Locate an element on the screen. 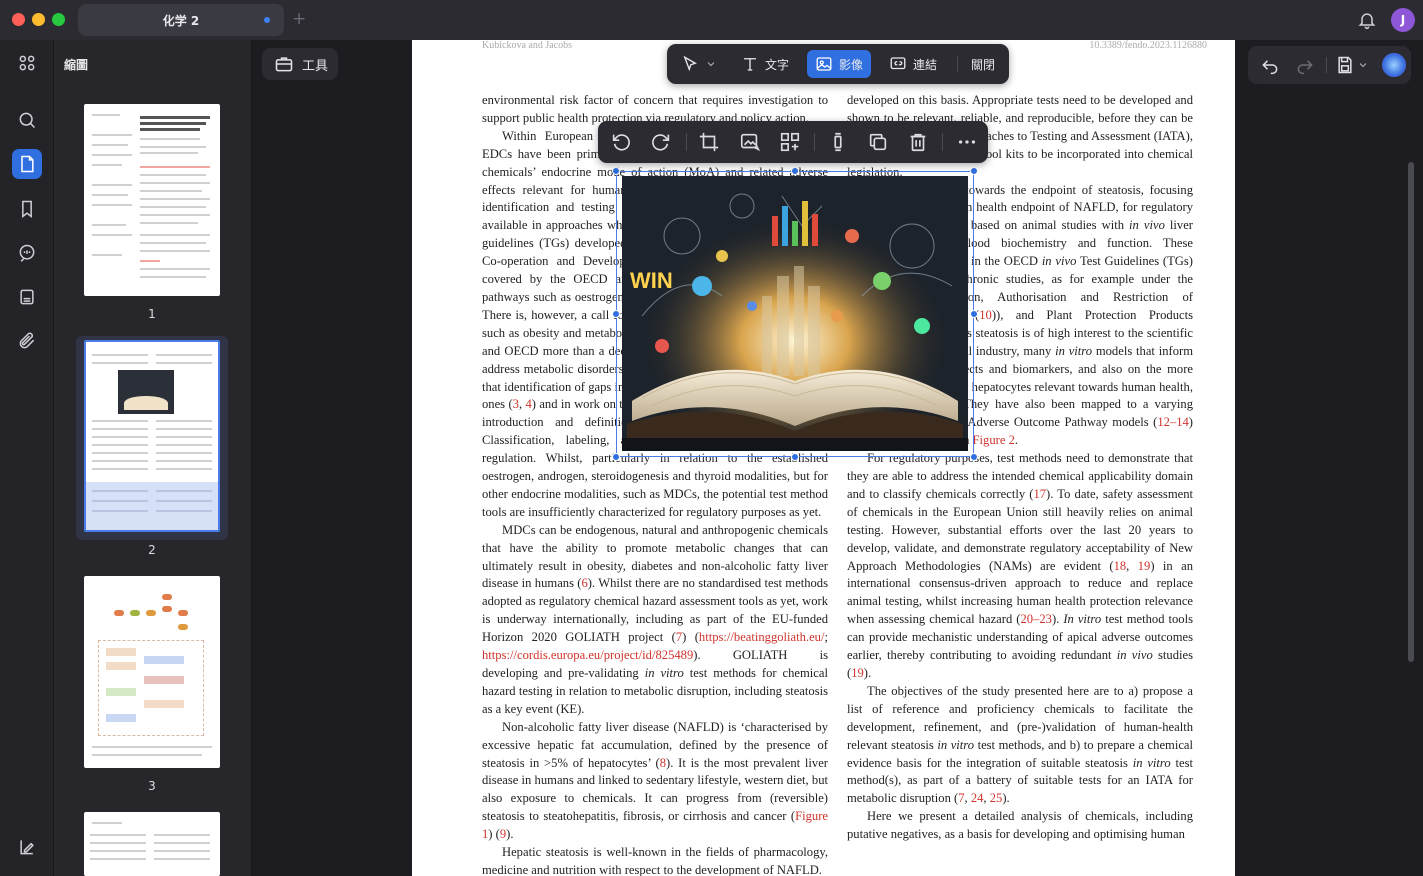 This screenshot has height=876, width=1423. cursor-icon is located at coordinates (690, 63).